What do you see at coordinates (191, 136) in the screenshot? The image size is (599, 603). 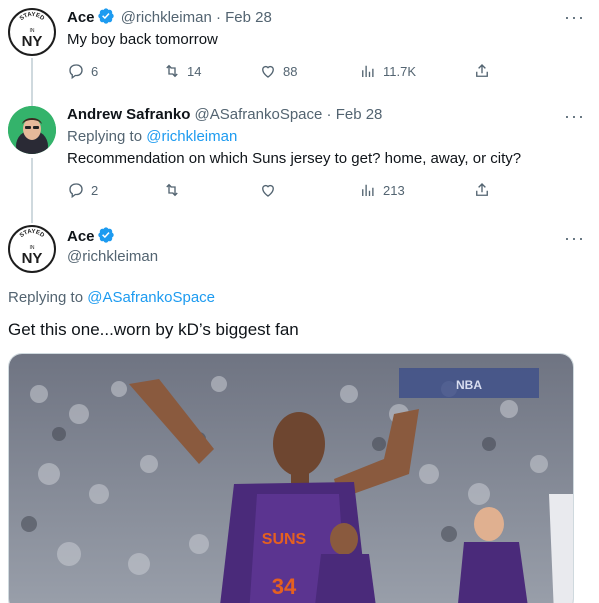 I see `replying-to-link: @richkleiman` at bounding box center [191, 136].